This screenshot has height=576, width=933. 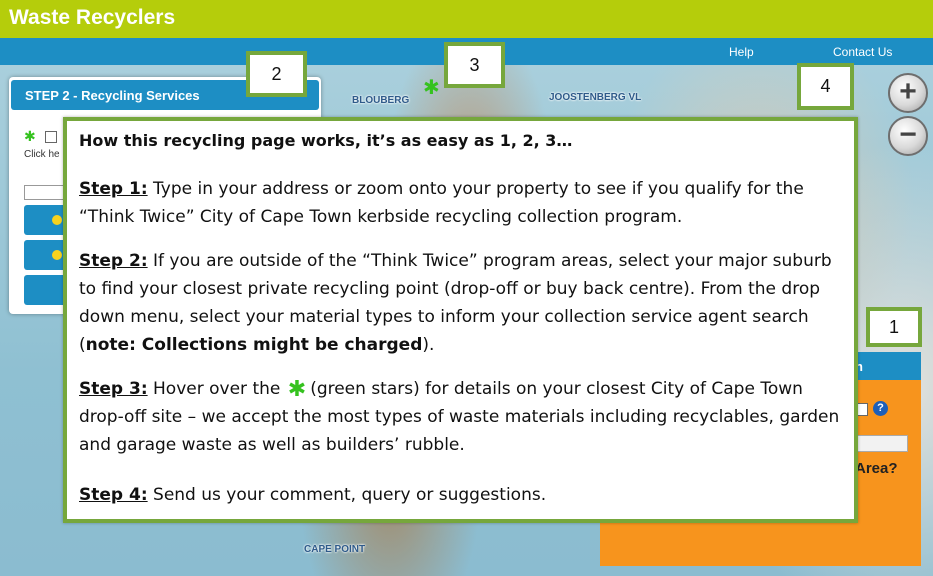 I want to click on callout-3: 3, so click(x=474, y=65).